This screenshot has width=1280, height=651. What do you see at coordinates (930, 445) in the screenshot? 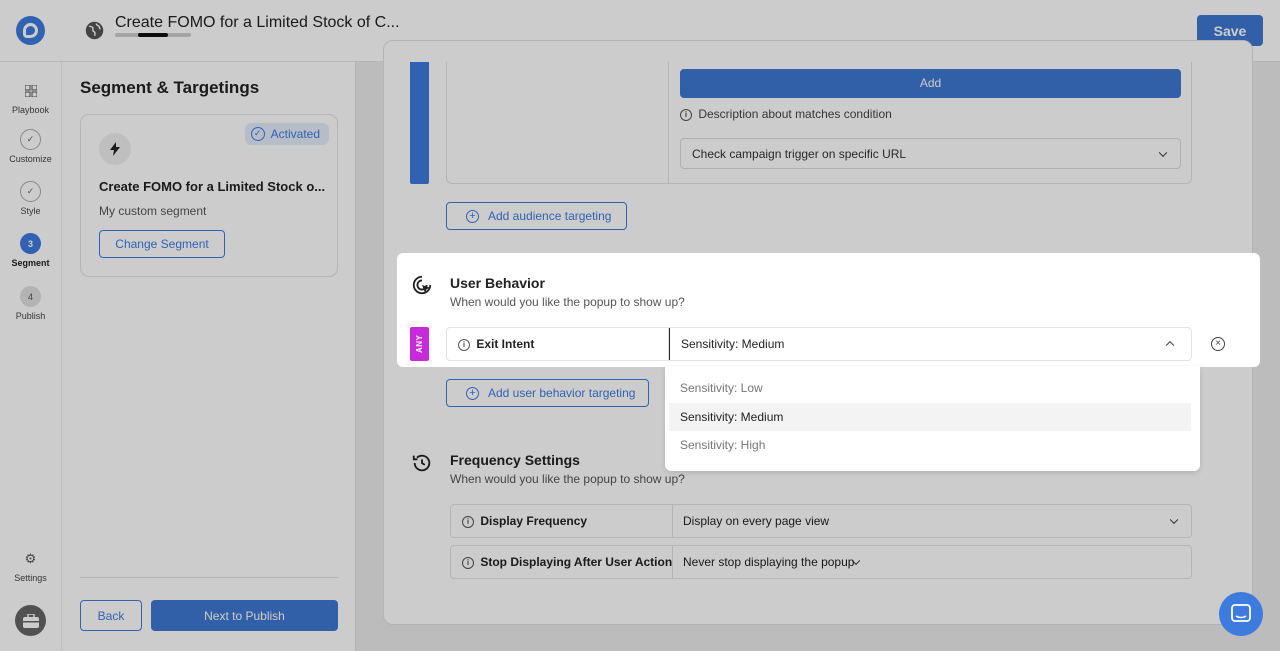
I see `sensitivity-option: Sensitivity: High` at bounding box center [930, 445].